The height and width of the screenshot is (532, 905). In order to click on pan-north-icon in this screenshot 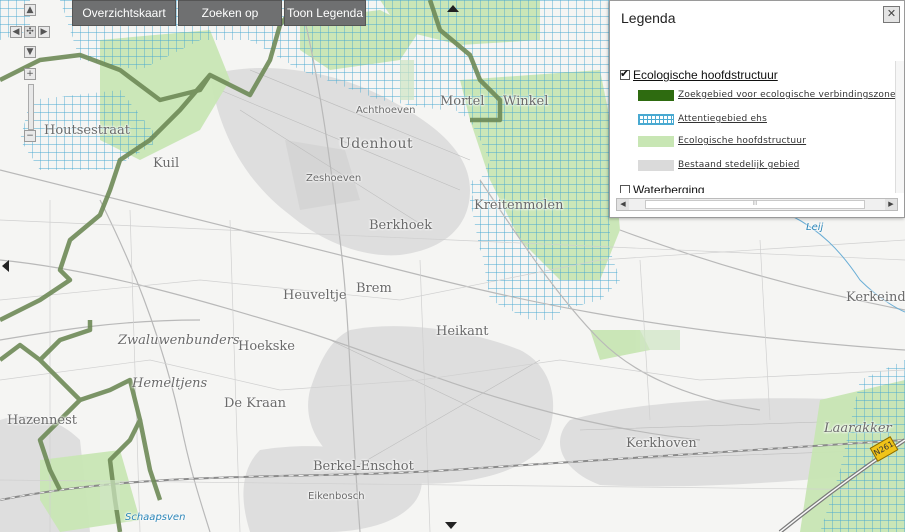, I will do `click(453, 8)`.